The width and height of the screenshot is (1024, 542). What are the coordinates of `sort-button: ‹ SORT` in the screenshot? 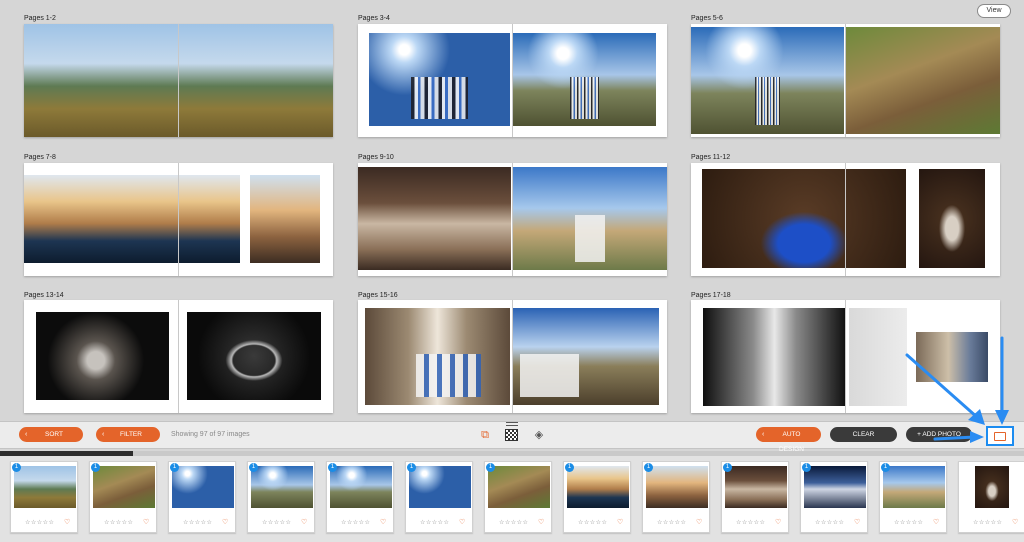 It's located at (51, 434).